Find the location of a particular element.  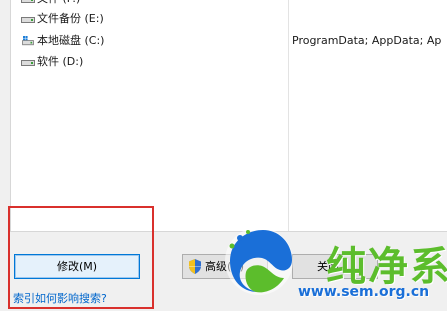

watermark-url: www.sem.org.cn is located at coordinates (364, 292).